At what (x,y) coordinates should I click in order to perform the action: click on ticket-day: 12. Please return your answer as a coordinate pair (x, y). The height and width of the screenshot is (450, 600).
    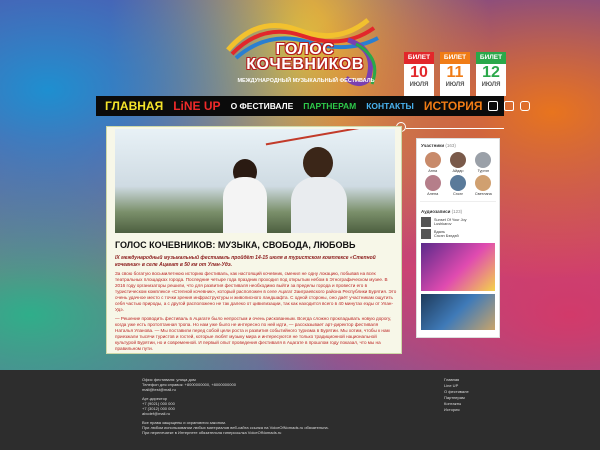
    Looking at the image, I should click on (491, 72).